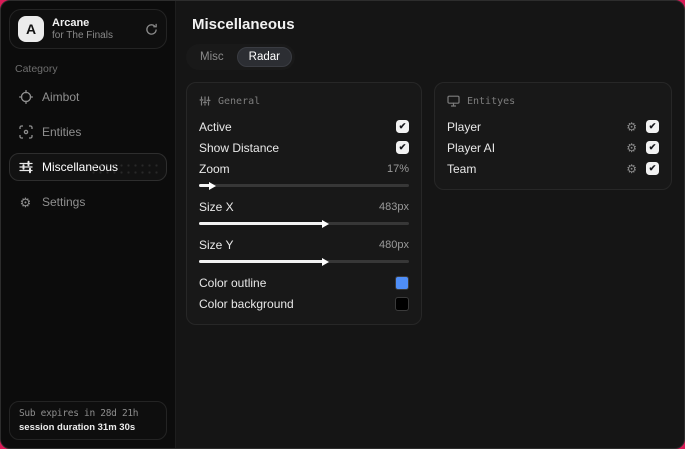  I want to click on sidebar-nav: Aimbot Entities Miscellaneous ⚙ Settings, so click(88, 149).